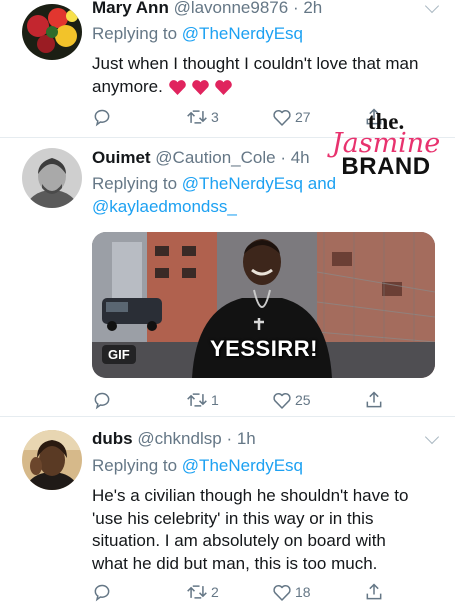  What do you see at coordinates (291, 400) in the screenshot?
I see `like-button: 25` at bounding box center [291, 400].